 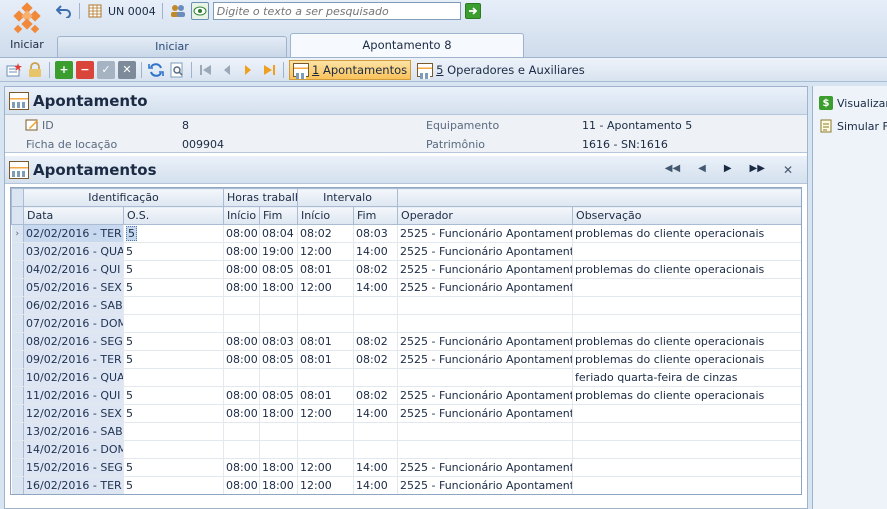 What do you see at coordinates (73, 233) in the screenshot?
I see `grid-cell: 02/02/2016 - TER` at bounding box center [73, 233].